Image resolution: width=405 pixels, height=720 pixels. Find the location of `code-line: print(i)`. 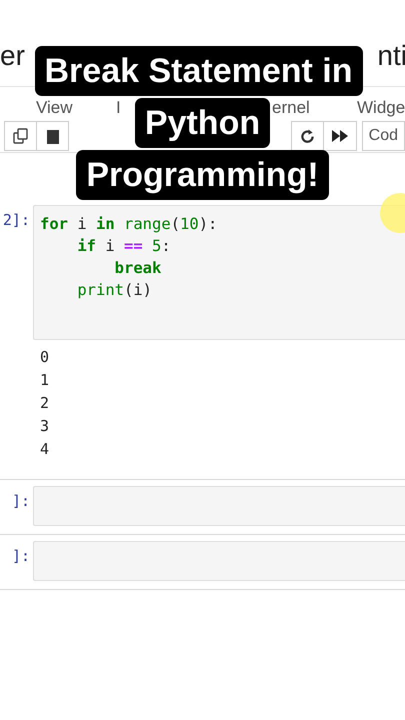

code-line: print(i) is located at coordinates (114, 290).